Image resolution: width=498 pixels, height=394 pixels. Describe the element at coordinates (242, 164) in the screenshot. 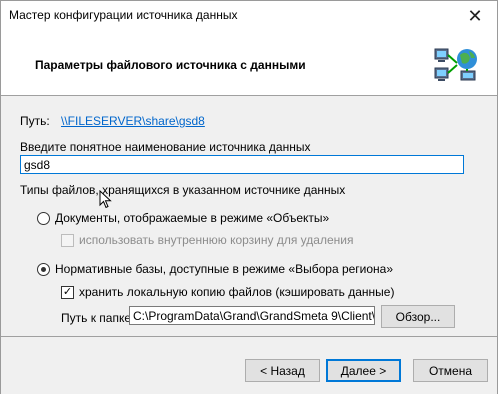

I see `source-name-input: gsd8` at that location.